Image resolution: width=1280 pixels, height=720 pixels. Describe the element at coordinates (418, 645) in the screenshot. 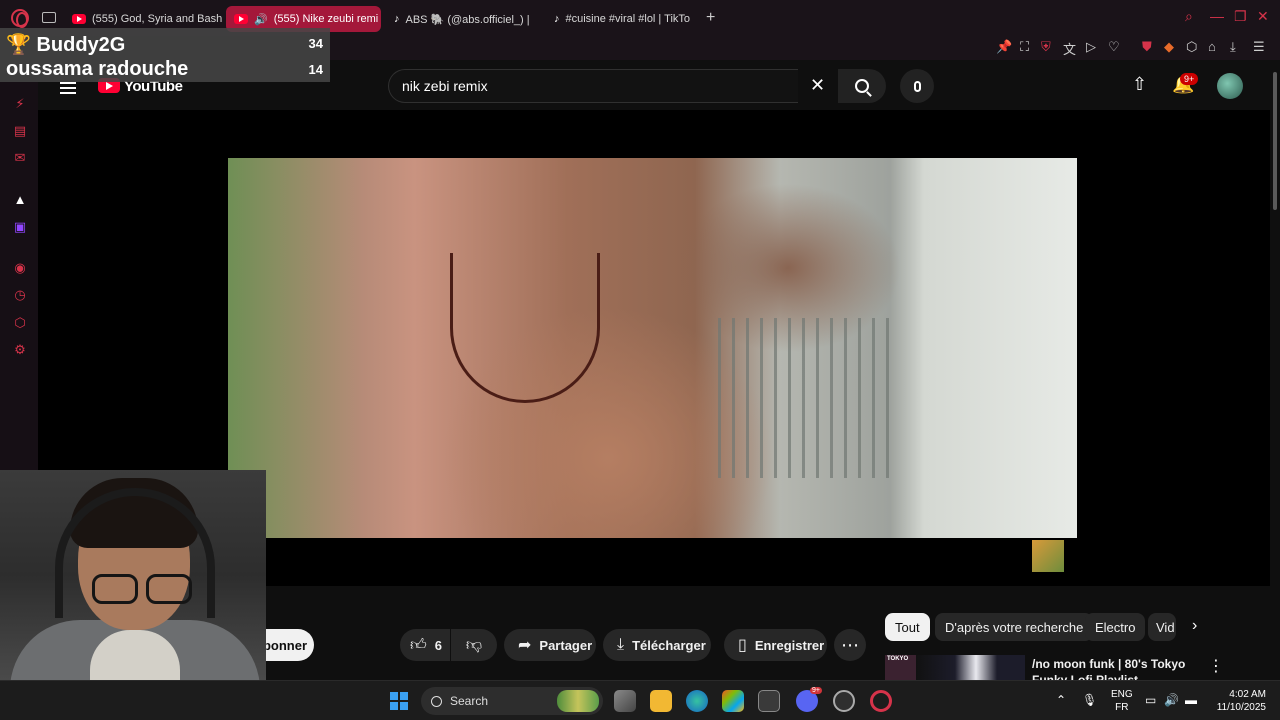

I see `thumbs-up-icon: 👍︎` at that location.